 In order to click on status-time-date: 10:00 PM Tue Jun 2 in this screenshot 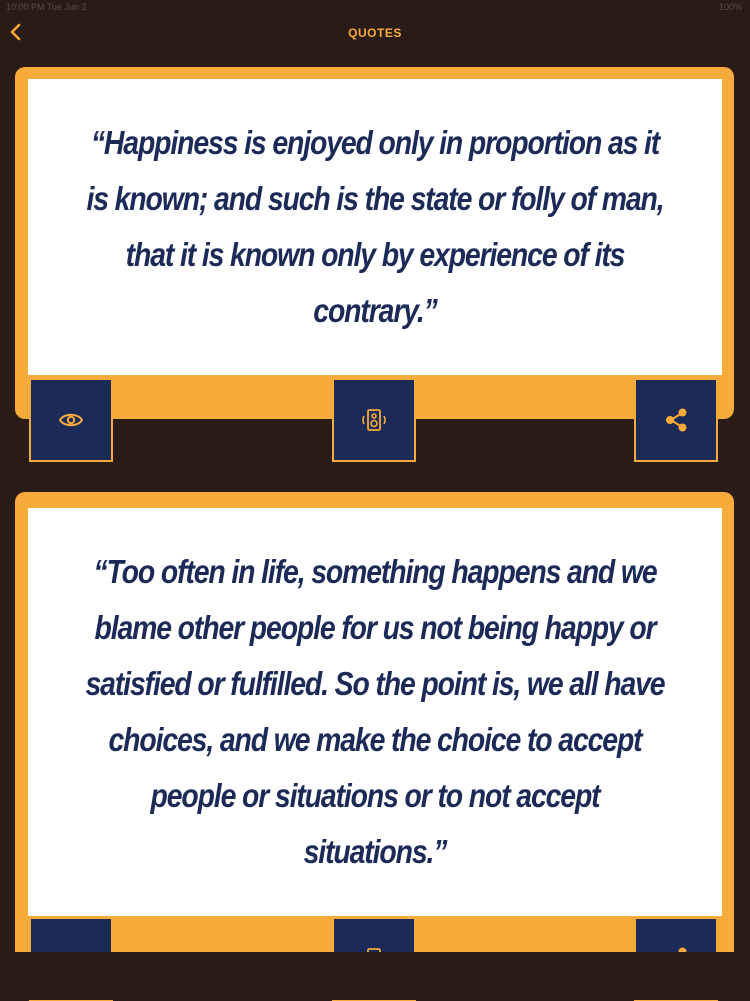, I will do `click(46, 7)`.